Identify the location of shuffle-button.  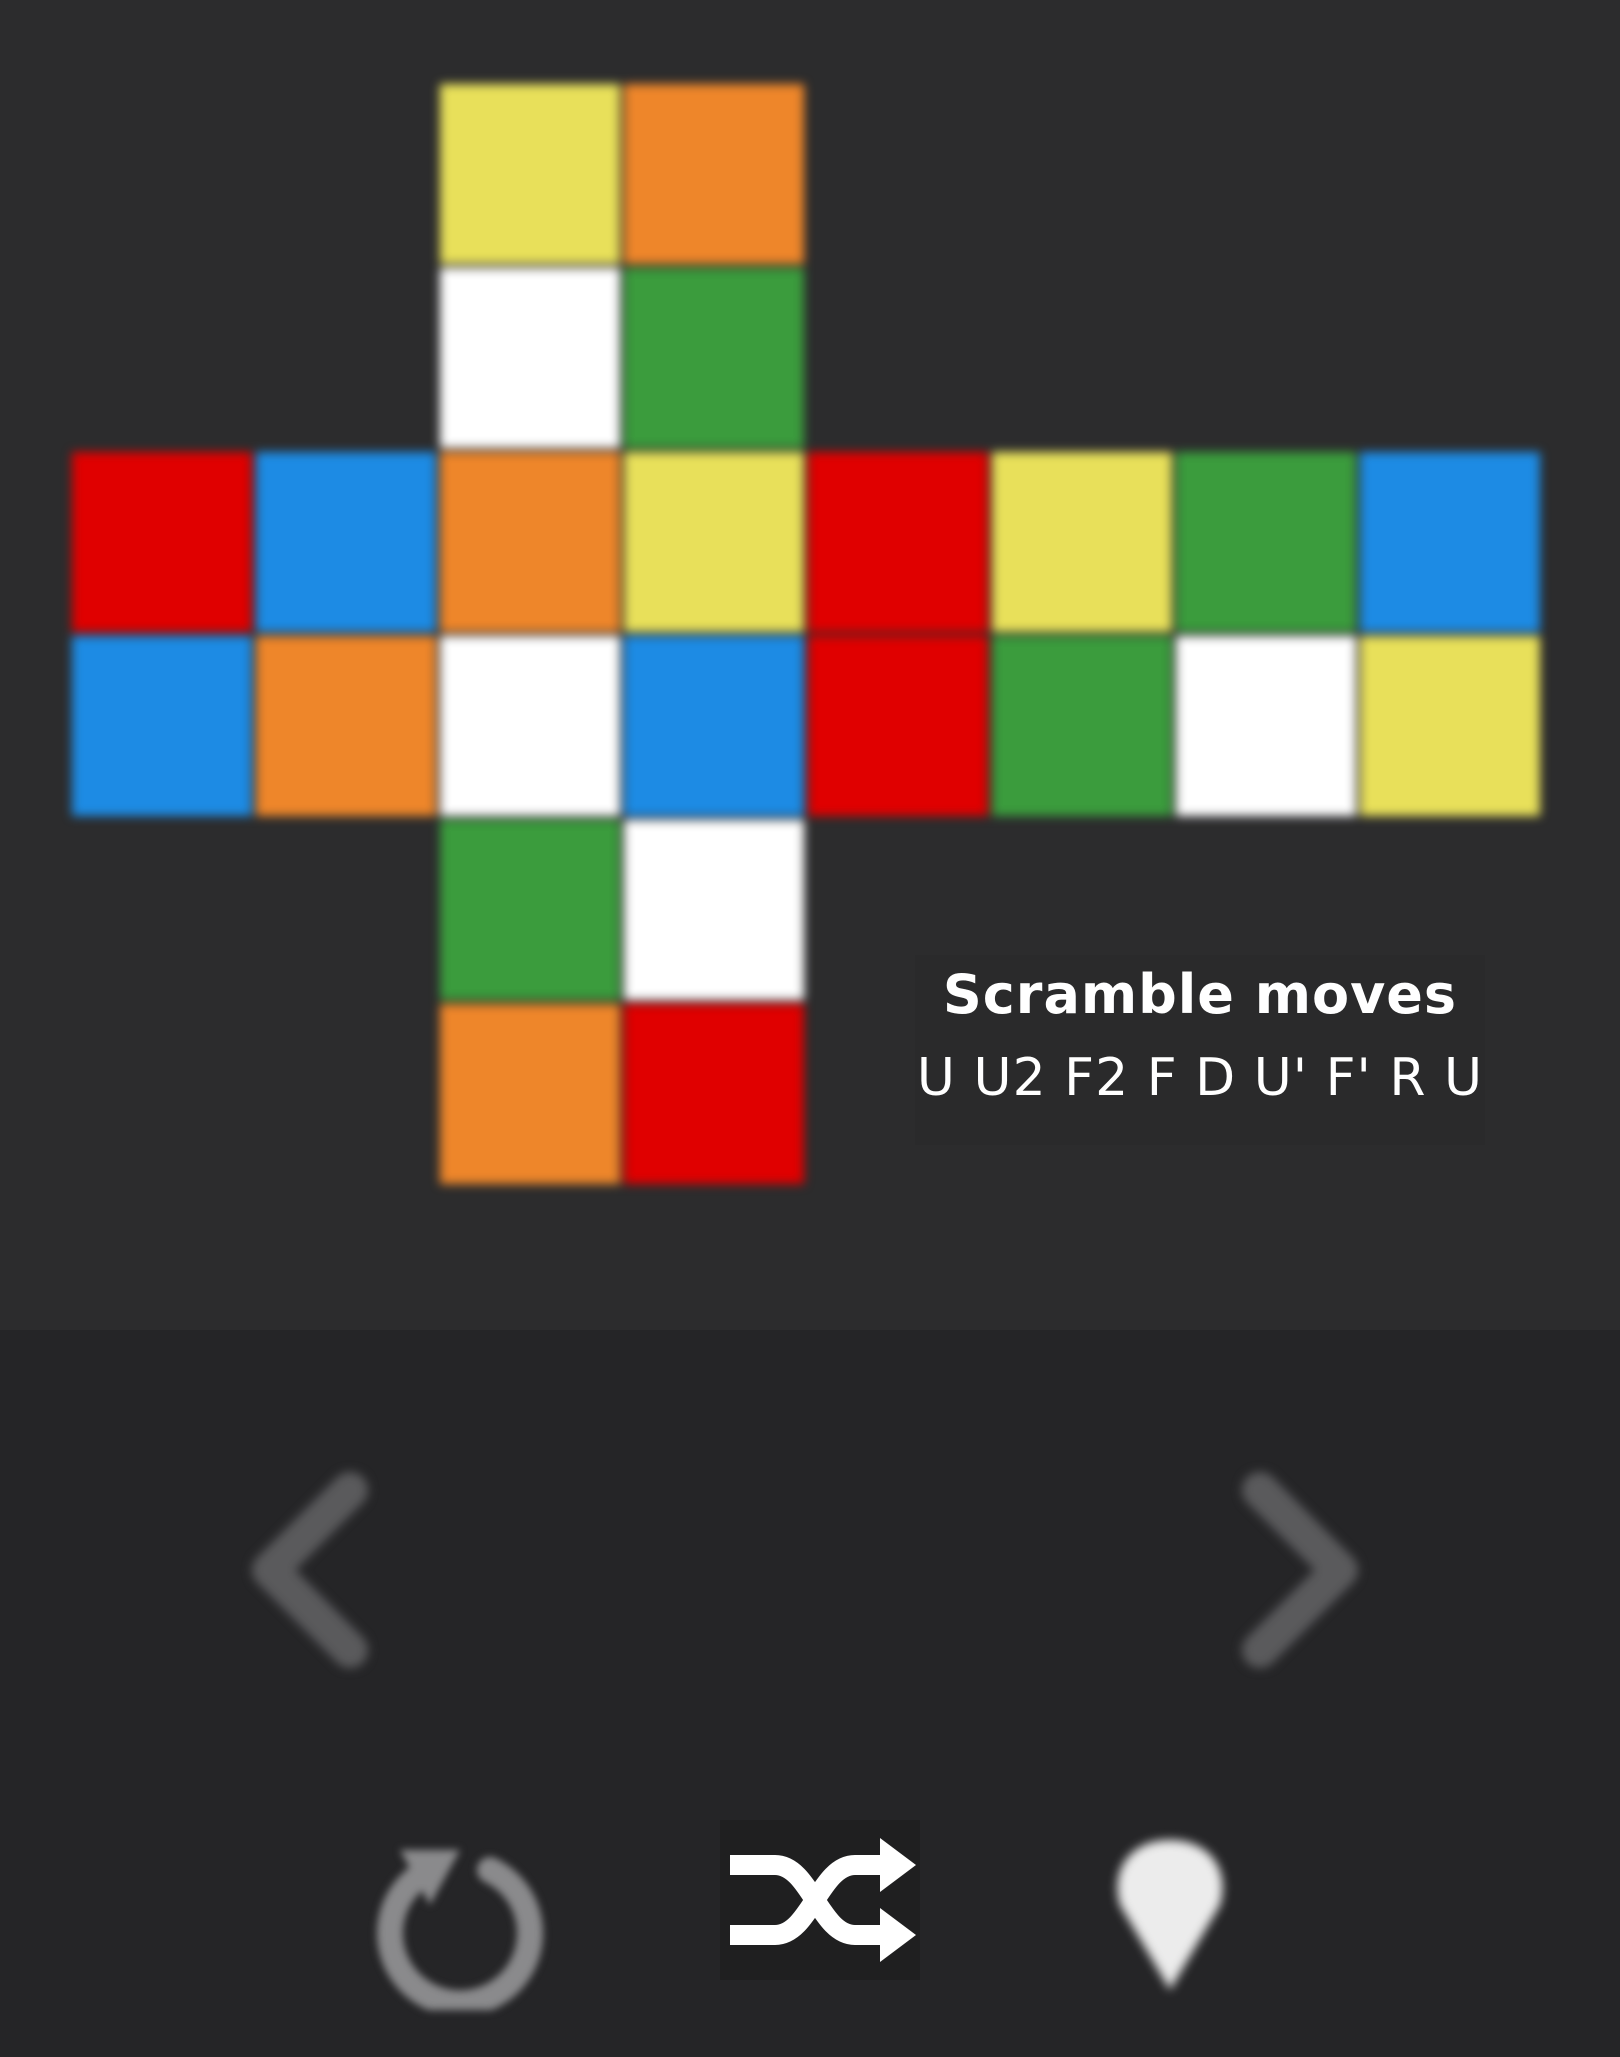
(820, 1900).